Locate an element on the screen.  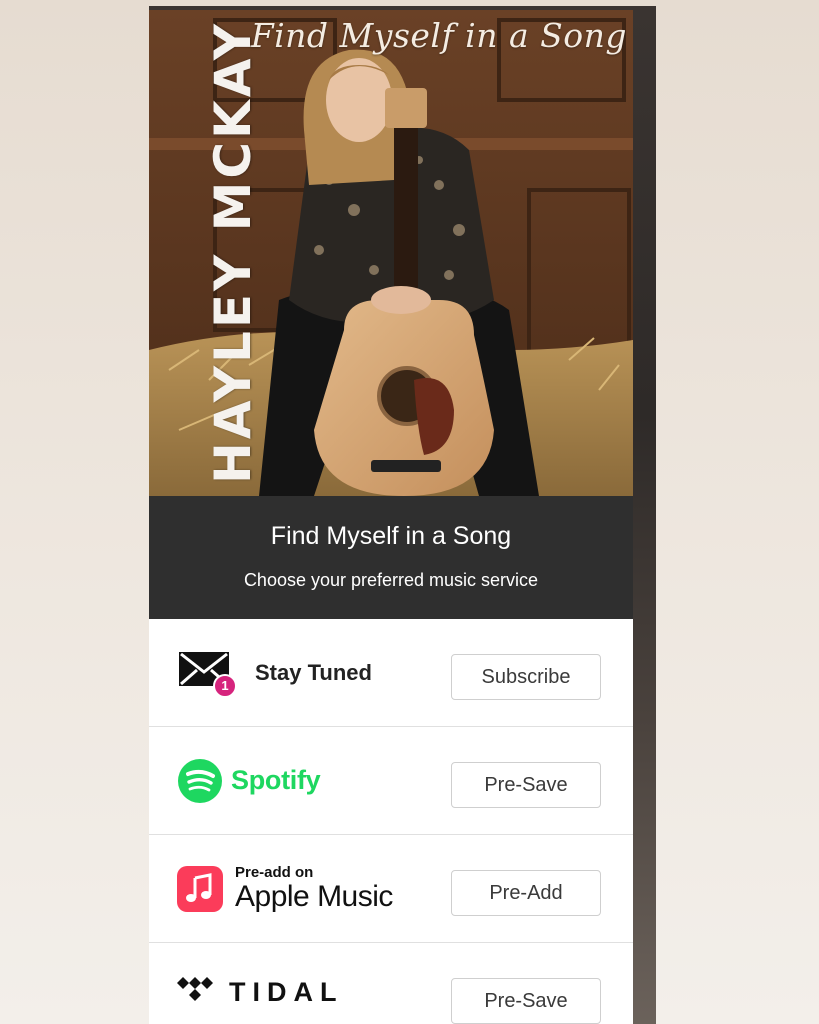
service-row-spotify: Spotify Pre-Save is located at coordinates (391, 781).